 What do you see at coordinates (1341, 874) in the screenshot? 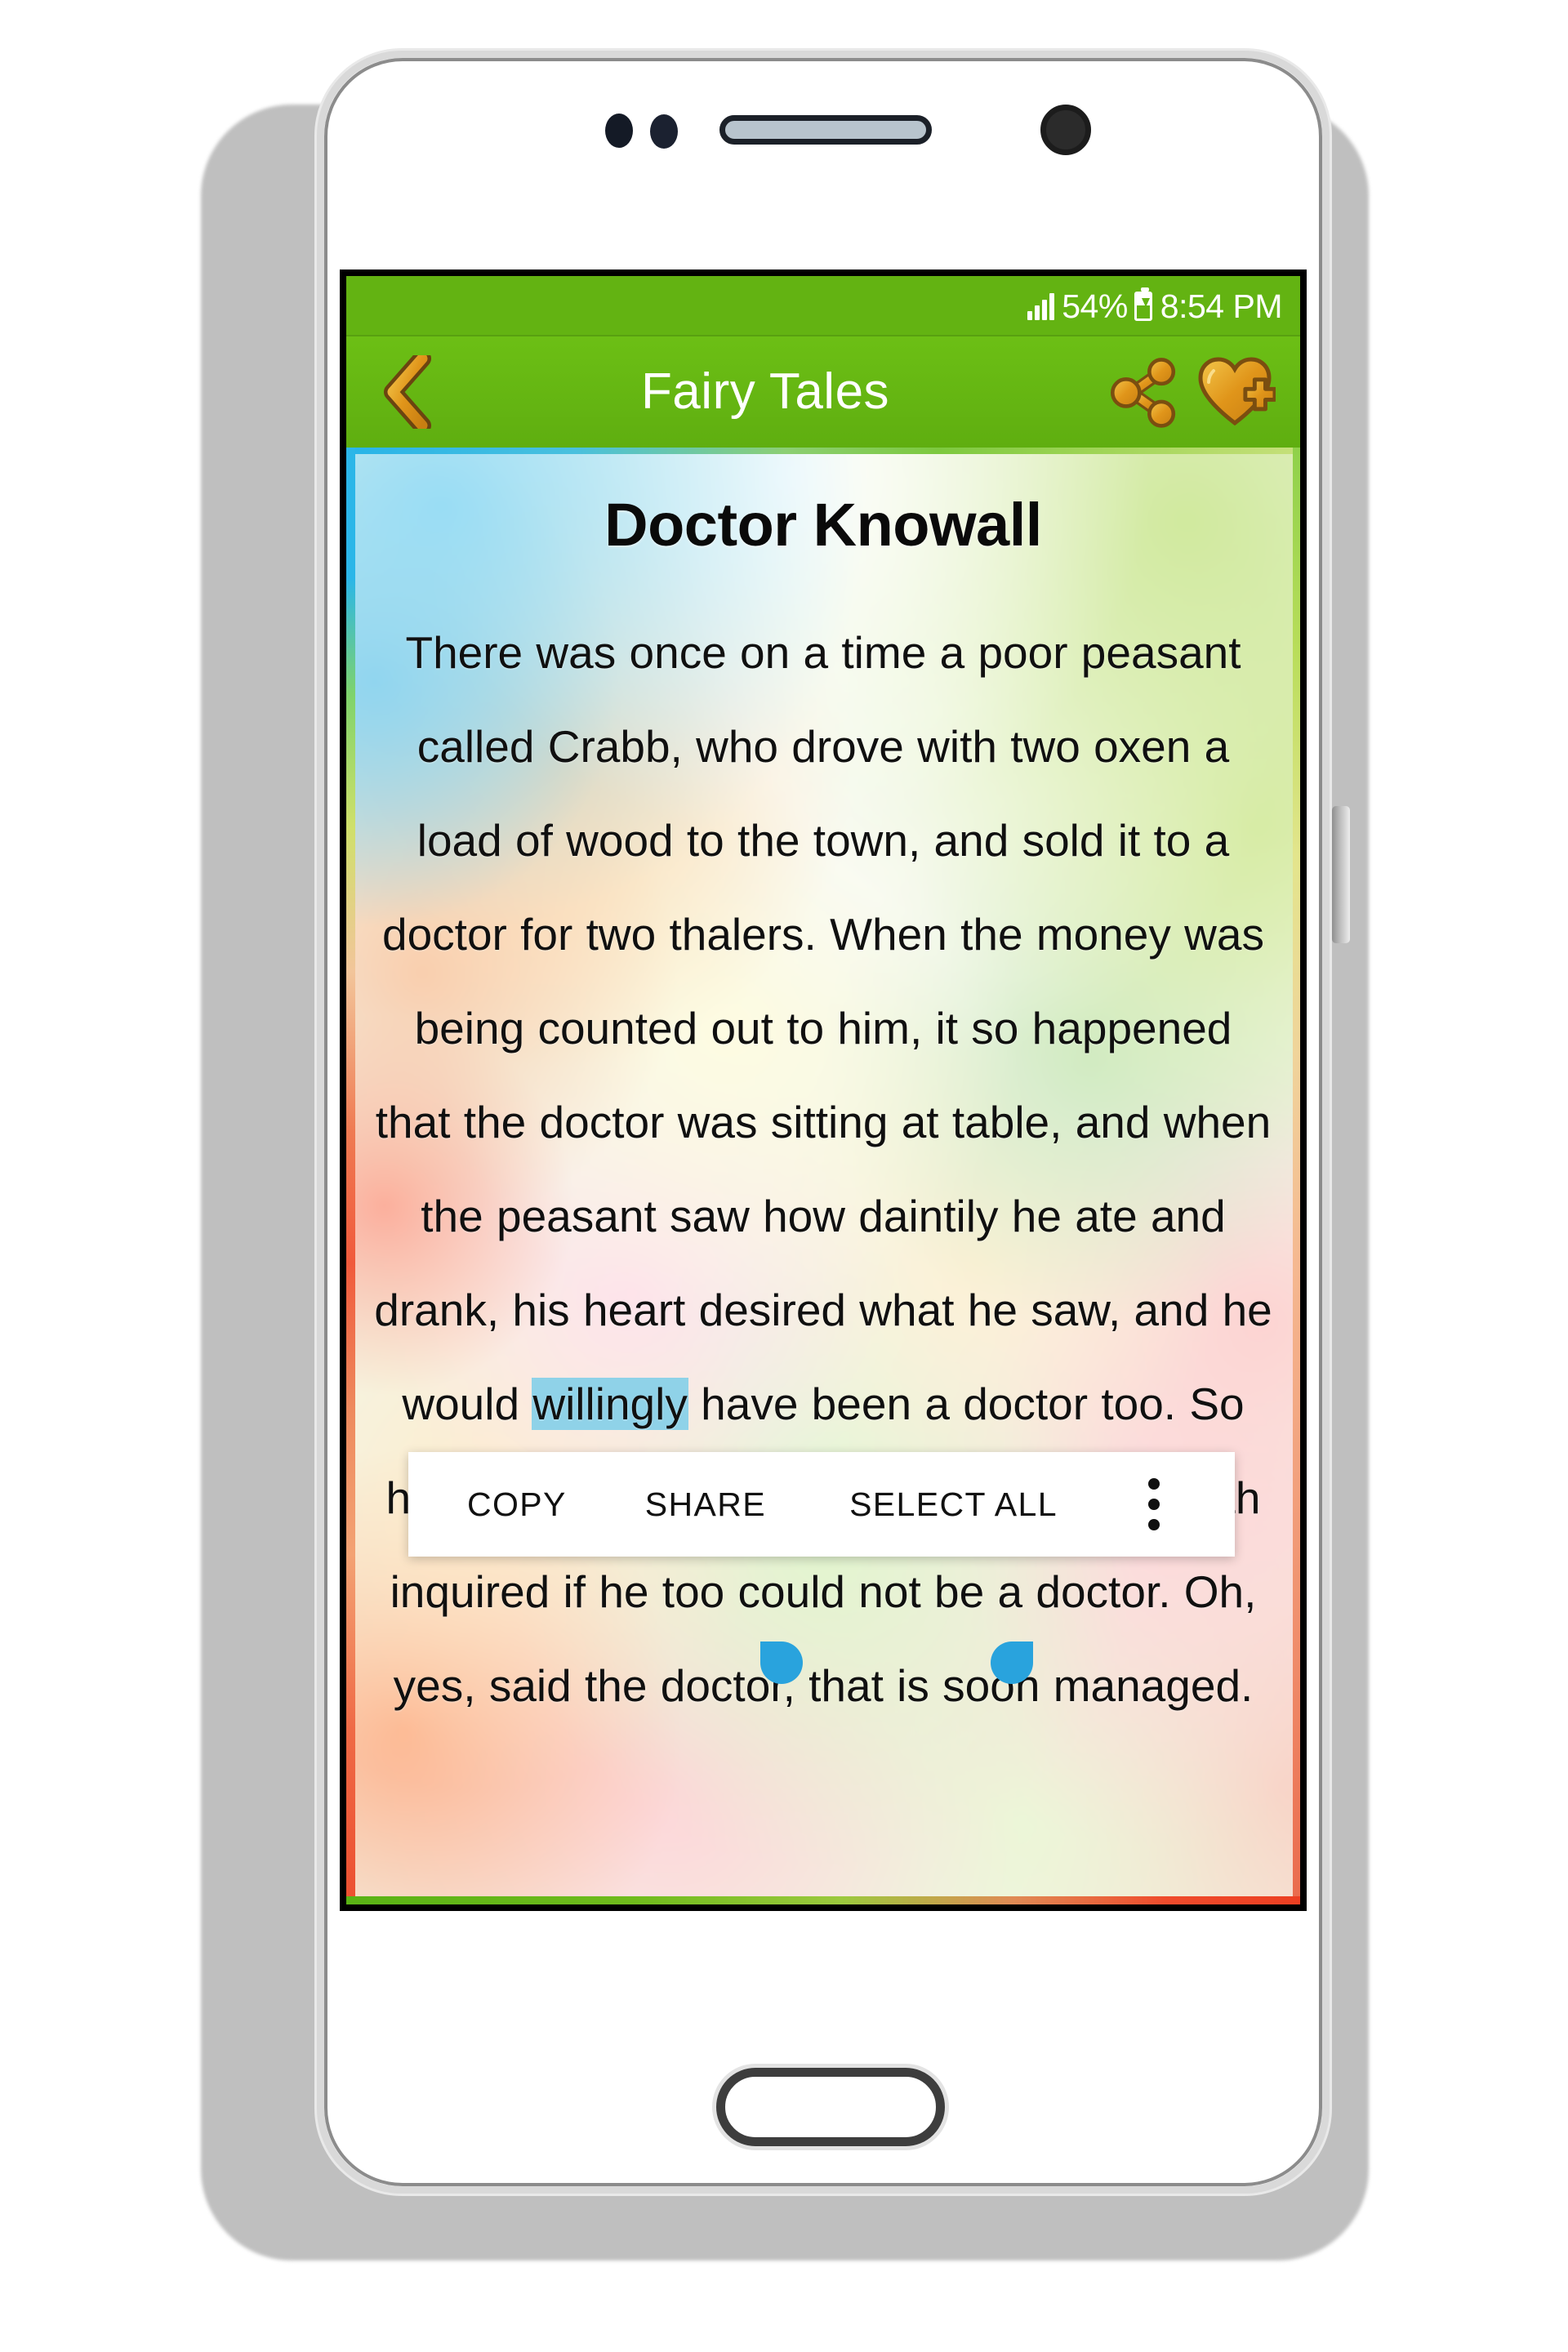
I see `power-button` at bounding box center [1341, 874].